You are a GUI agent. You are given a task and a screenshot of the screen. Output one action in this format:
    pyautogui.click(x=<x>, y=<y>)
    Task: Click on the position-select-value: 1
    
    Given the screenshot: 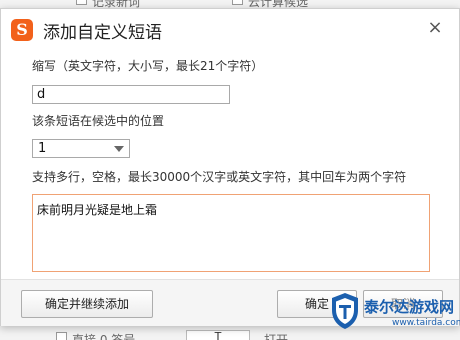 What is the action you would take?
    pyautogui.click(x=42, y=148)
    